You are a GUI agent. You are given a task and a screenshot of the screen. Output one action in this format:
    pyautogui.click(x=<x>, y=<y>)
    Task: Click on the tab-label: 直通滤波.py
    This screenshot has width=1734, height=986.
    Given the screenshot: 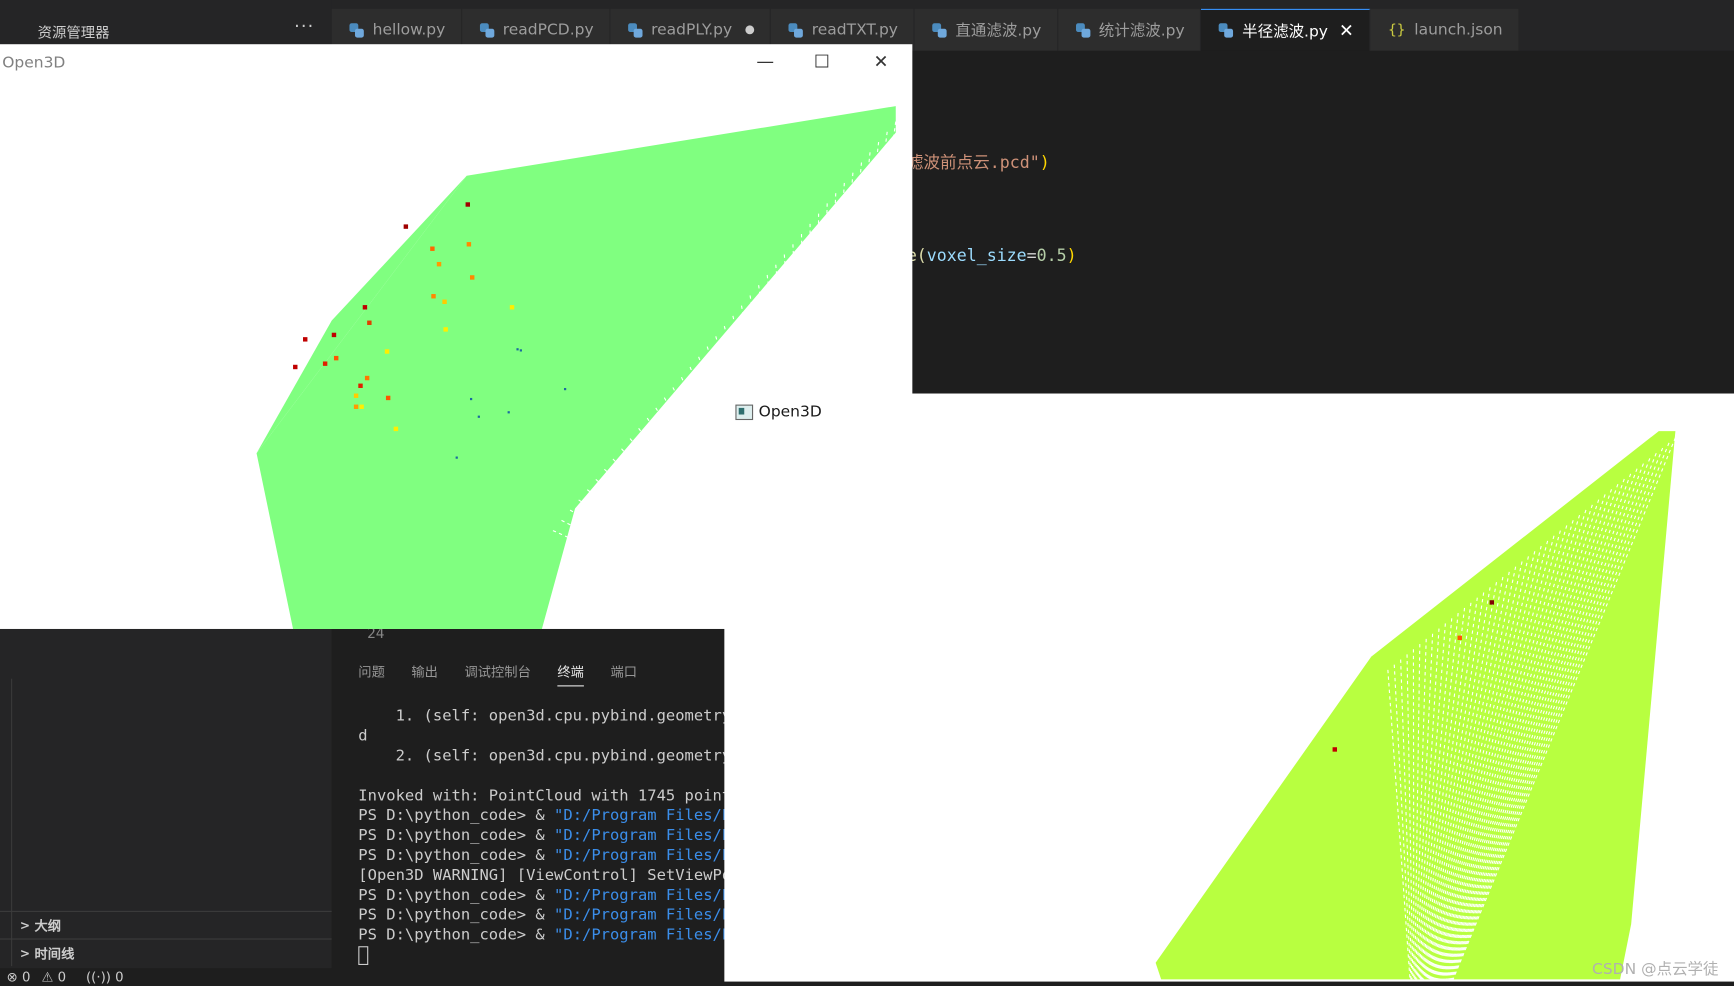 What is the action you would take?
    pyautogui.click(x=998, y=31)
    